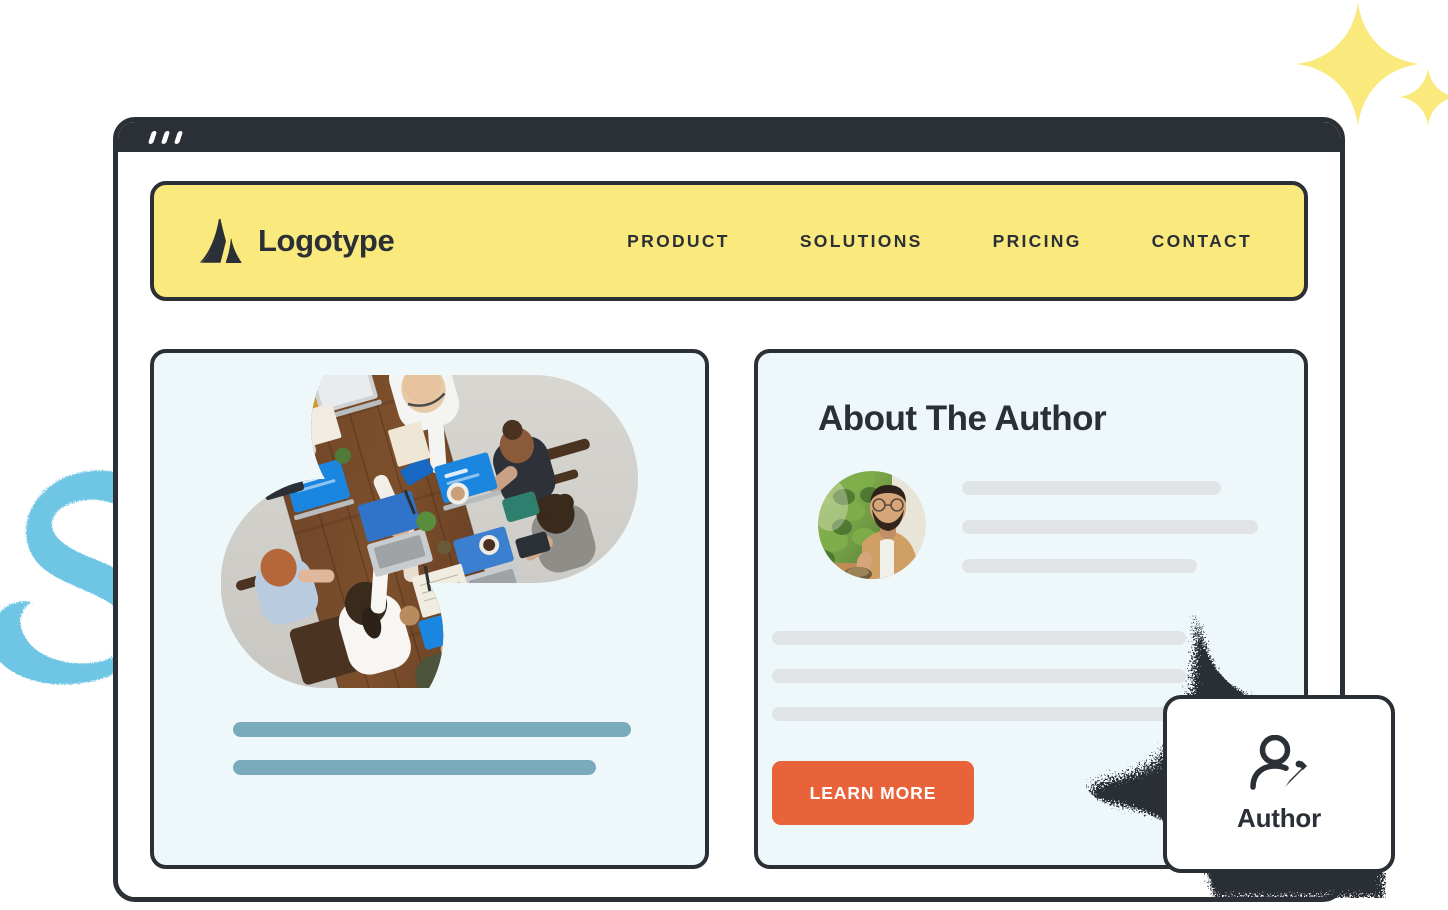 The width and height of the screenshot is (1448, 910). What do you see at coordinates (872, 793) in the screenshot?
I see `learn-more-button: LEARN MORE` at bounding box center [872, 793].